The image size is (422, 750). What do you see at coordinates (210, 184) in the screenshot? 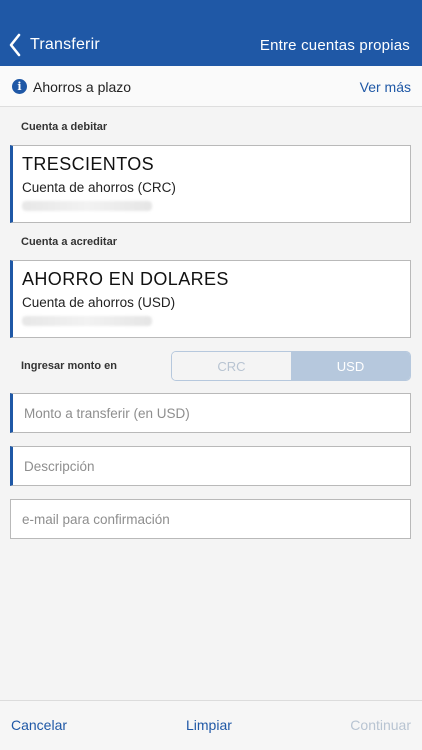
I see `debit-account-card: TRESCIENTOS Cuenta de ahorros (CRC)` at bounding box center [210, 184].